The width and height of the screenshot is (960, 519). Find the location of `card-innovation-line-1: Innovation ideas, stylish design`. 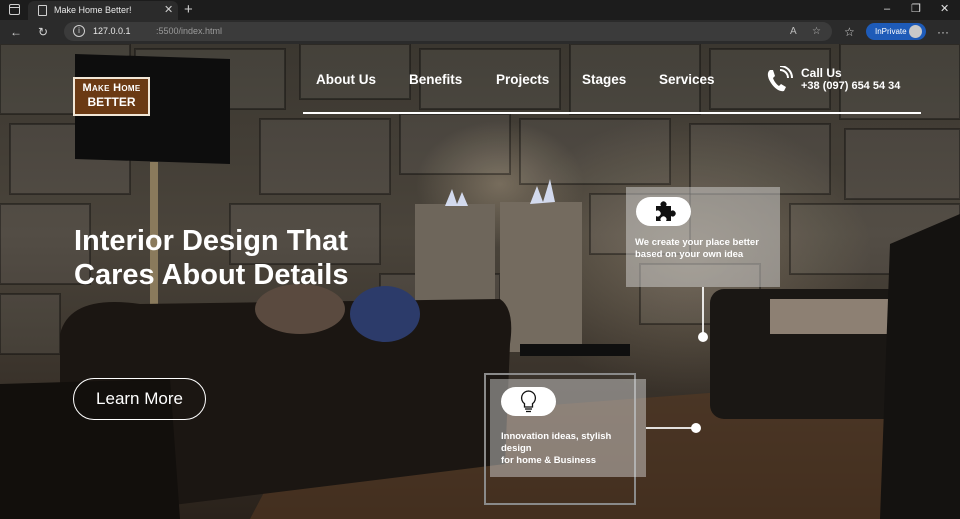

card-innovation-line-1: Innovation ideas, stylish design is located at coordinates (556, 442).